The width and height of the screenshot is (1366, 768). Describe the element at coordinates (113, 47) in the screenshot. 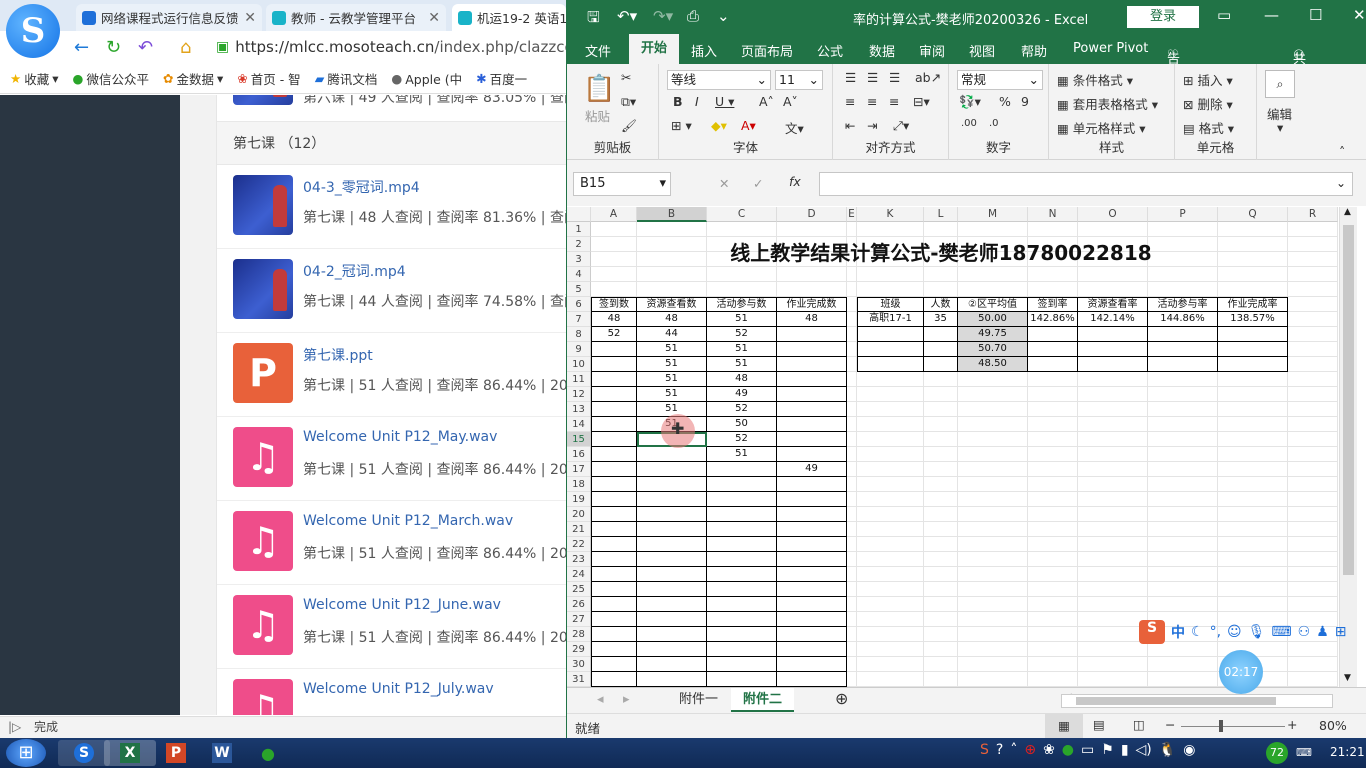

I see `refresh-icon: ↻` at that location.